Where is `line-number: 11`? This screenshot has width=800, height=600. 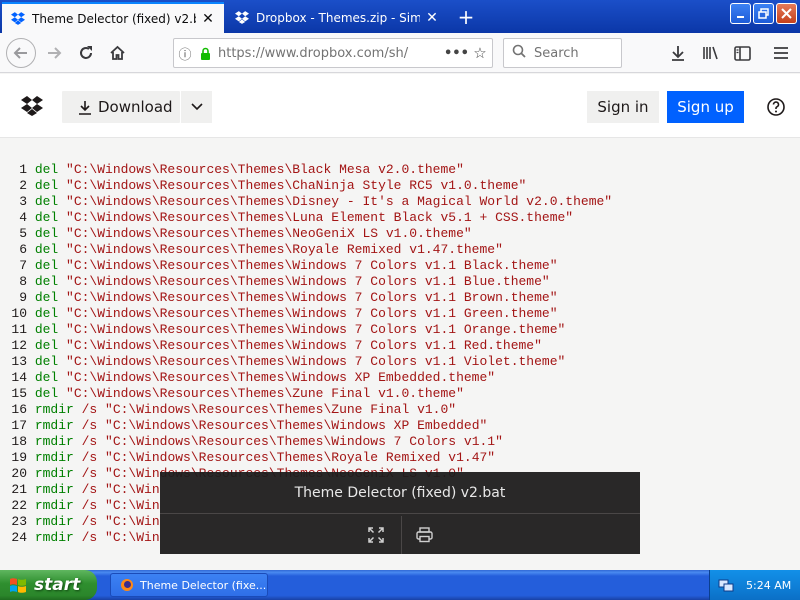 line-number: 11 is located at coordinates (19, 329).